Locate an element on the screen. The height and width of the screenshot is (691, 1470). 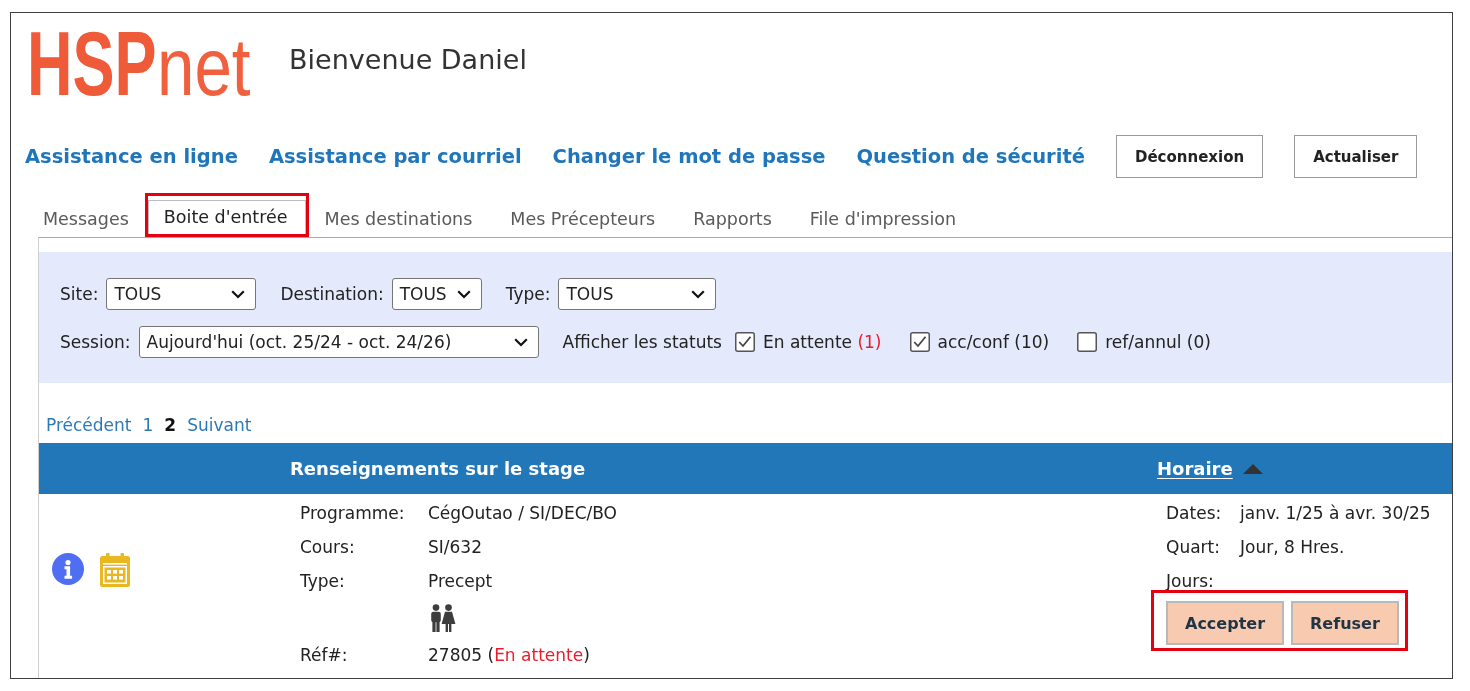
status-label: acc/conf (10) is located at coordinates (993, 342).